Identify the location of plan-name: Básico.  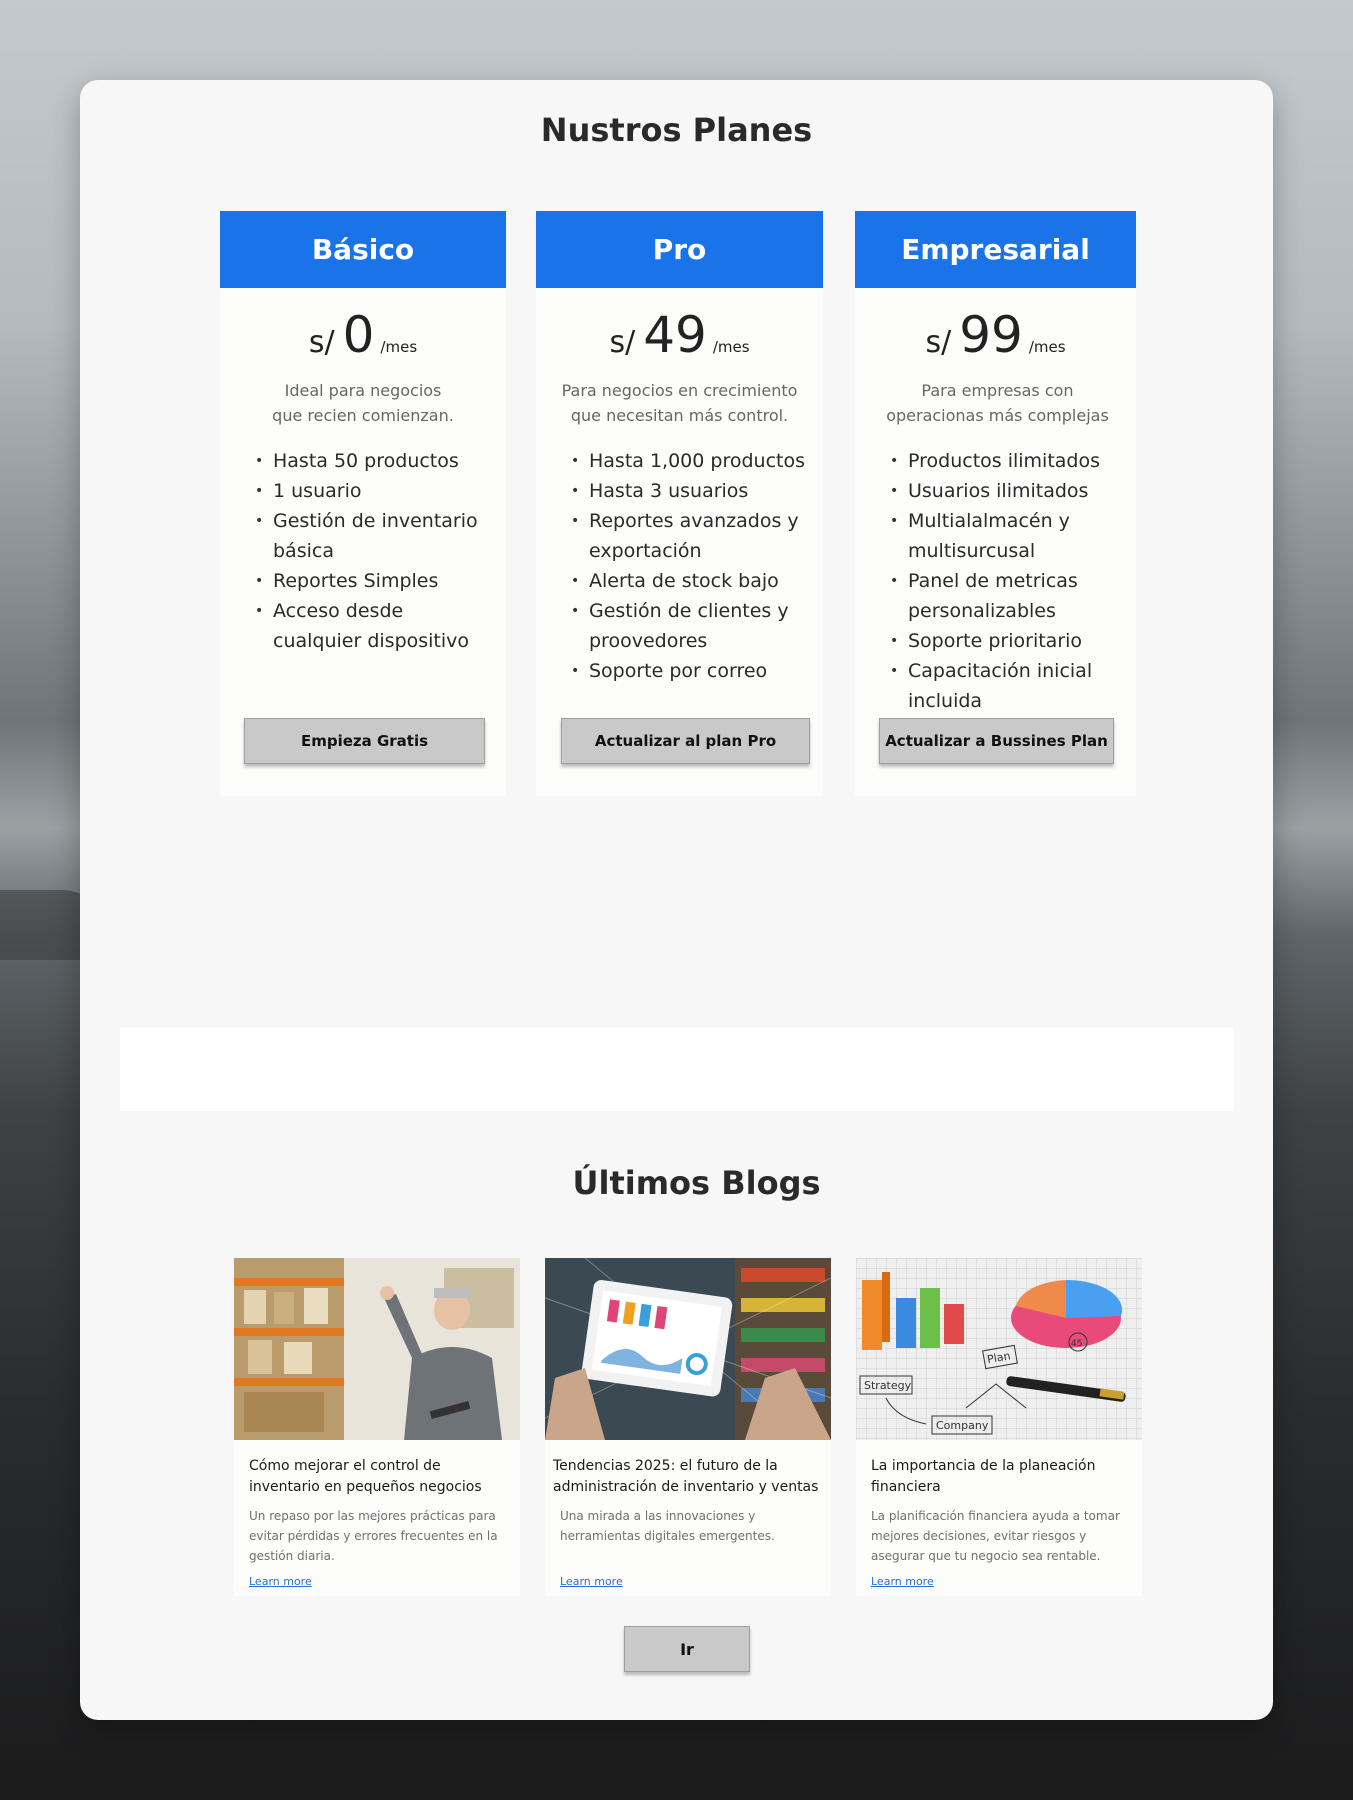
(363, 249).